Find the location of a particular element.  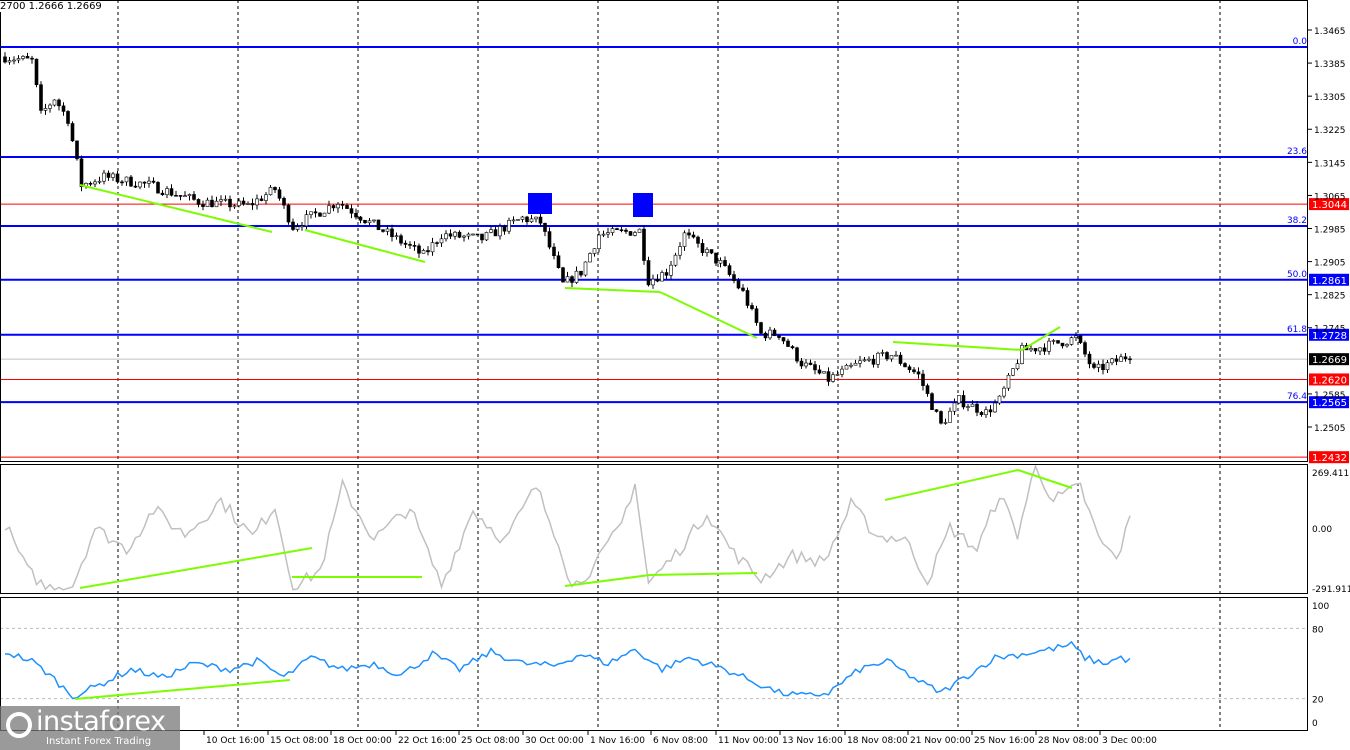

logo-name: instaforex is located at coordinates (101, 721).